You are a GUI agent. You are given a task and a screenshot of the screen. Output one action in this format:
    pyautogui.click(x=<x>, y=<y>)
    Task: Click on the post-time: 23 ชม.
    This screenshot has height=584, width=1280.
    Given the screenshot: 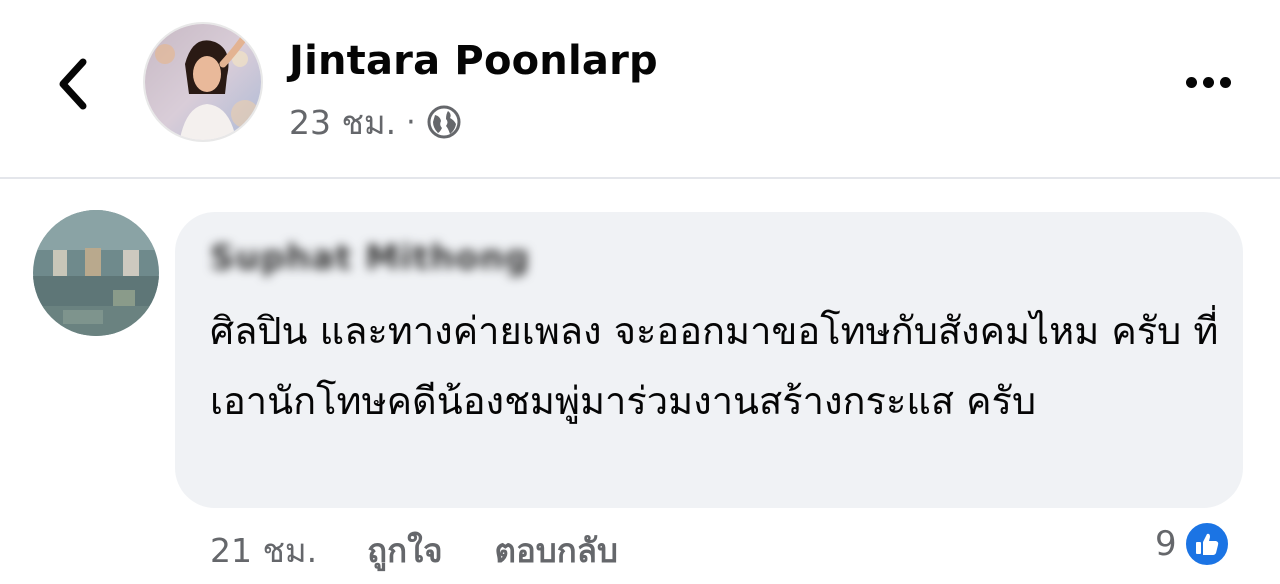 What is the action you would take?
    pyautogui.click(x=342, y=122)
    